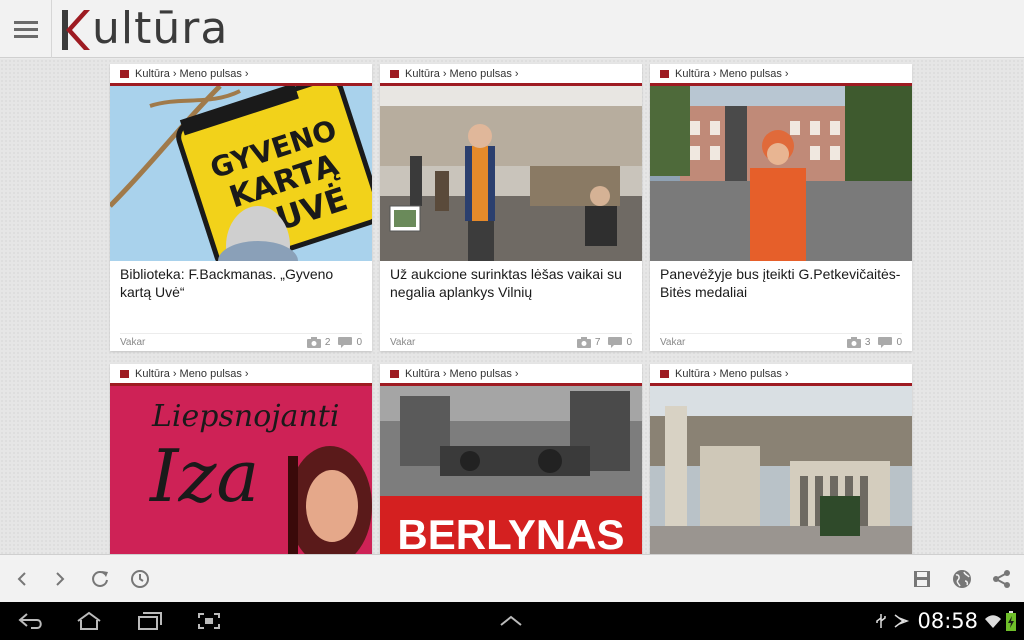  What do you see at coordinates (160, 28) in the screenshot?
I see `logo-text: ultūra` at bounding box center [160, 28].